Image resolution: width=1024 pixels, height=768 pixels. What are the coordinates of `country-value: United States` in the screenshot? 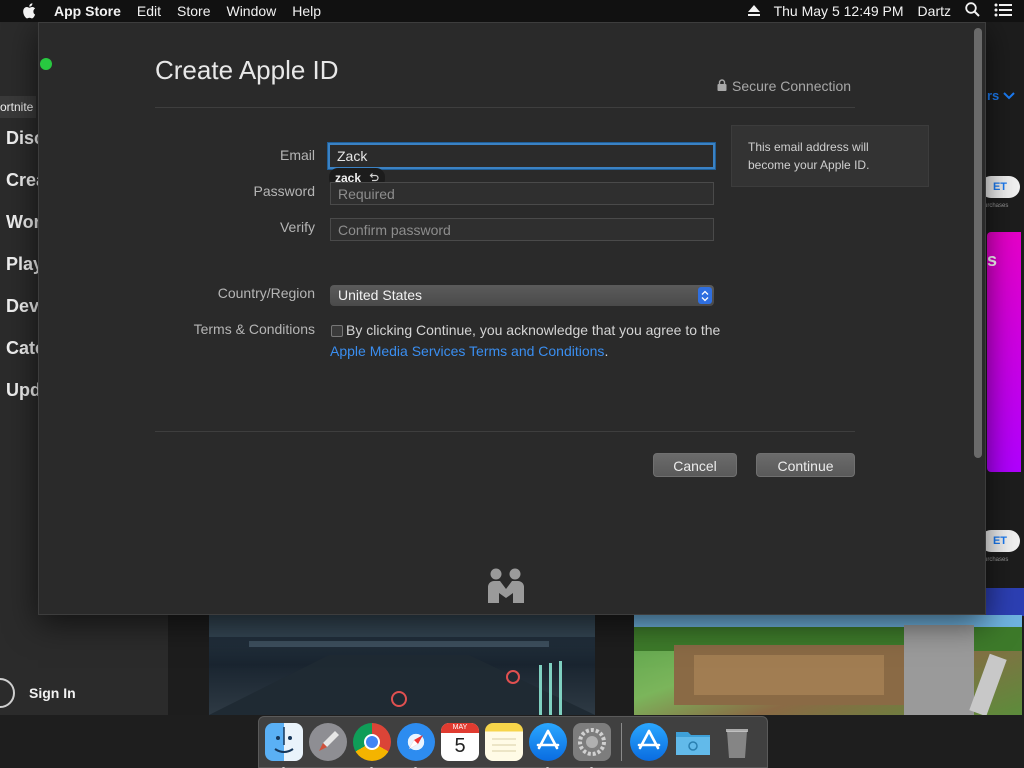 It's located at (380, 295).